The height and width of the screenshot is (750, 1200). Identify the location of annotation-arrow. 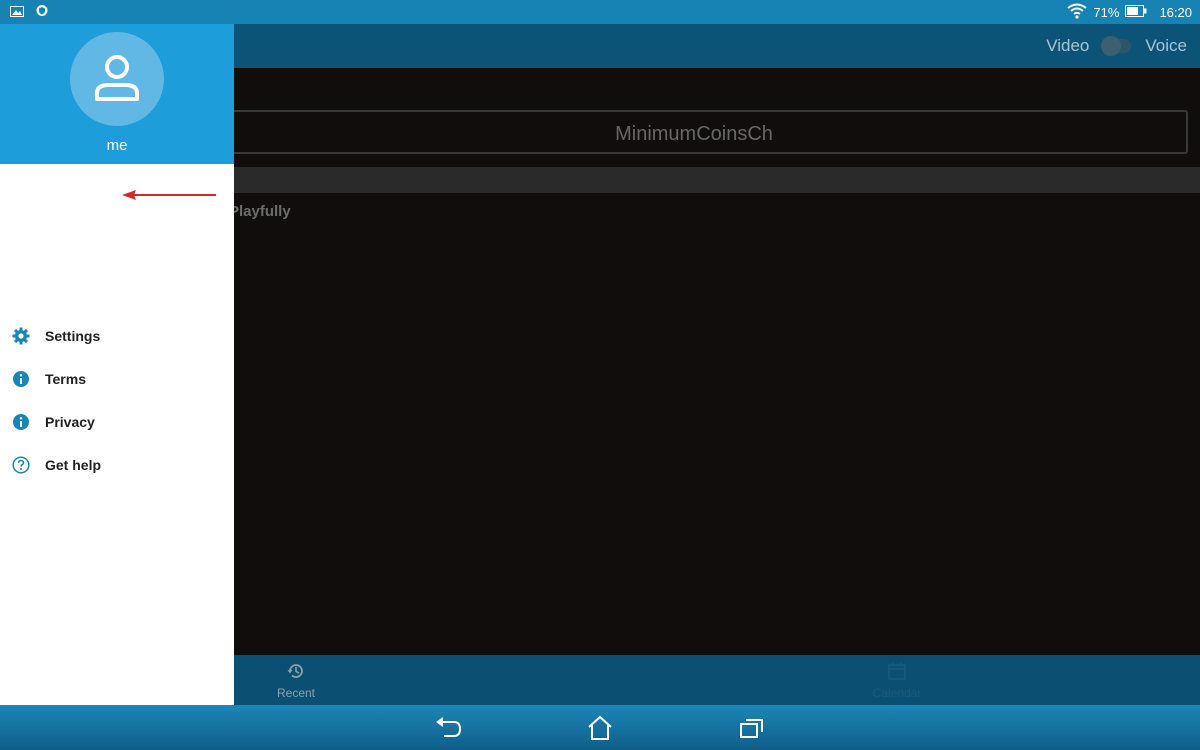
(170, 197).